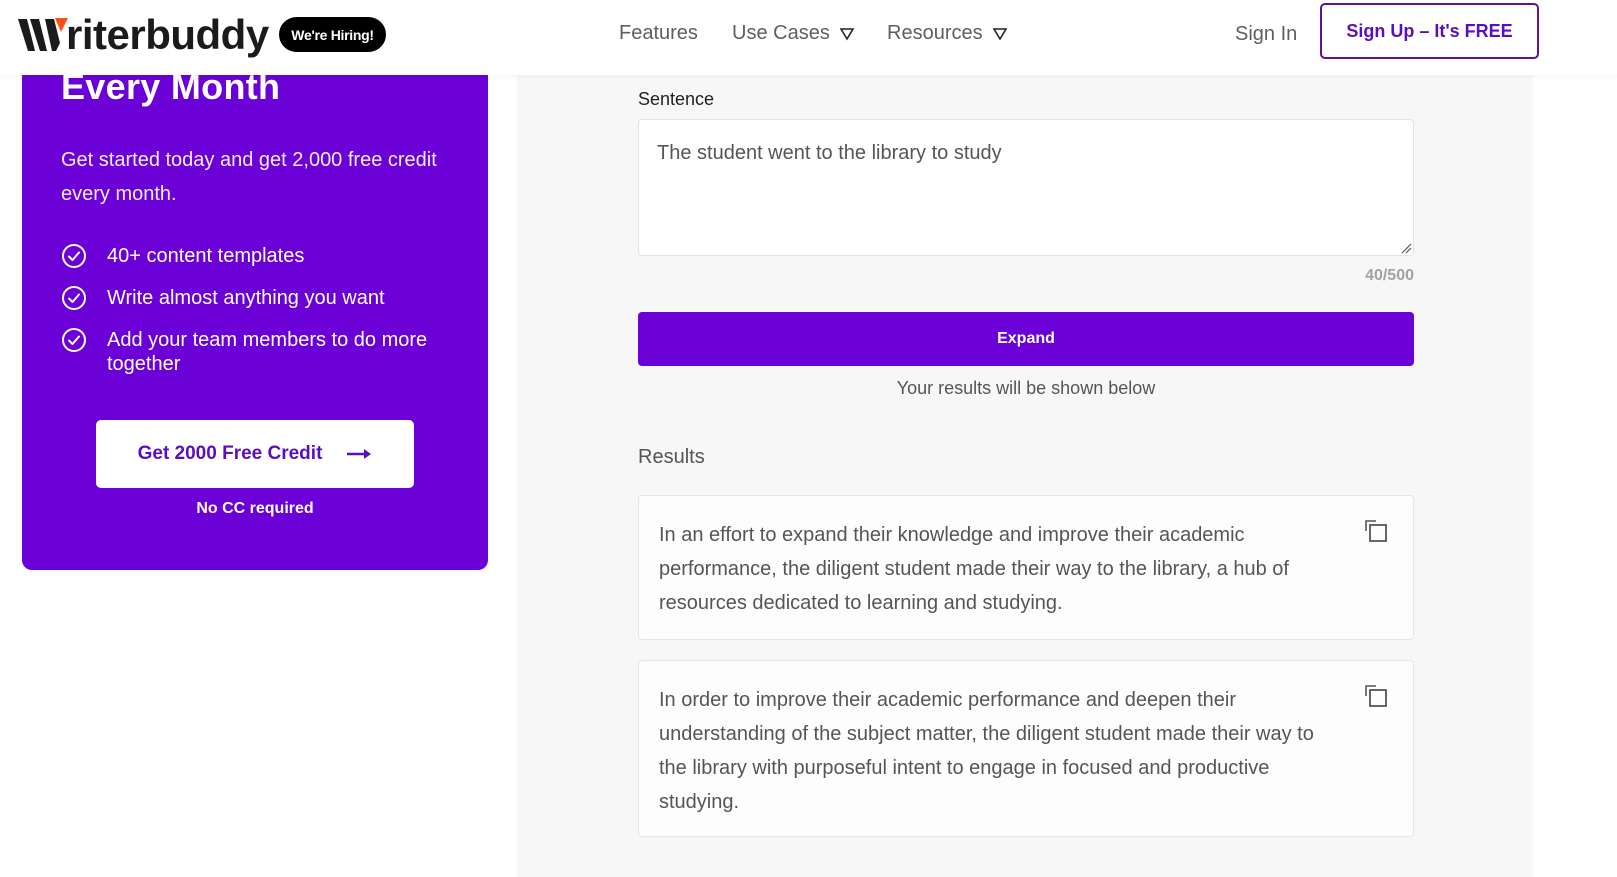 This screenshot has height=877, width=1617. Describe the element at coordinates (246, 298) in the screenshot. I see `feature-text: Write almost anything you want` at that location.